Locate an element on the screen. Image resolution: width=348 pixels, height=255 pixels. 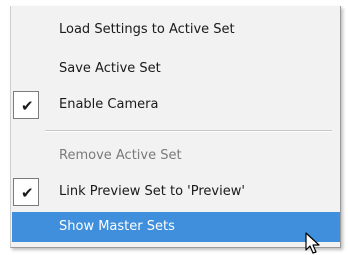
menu-item-enable-camera: ✔ Enable Camera is located at coordinates (176, 105).